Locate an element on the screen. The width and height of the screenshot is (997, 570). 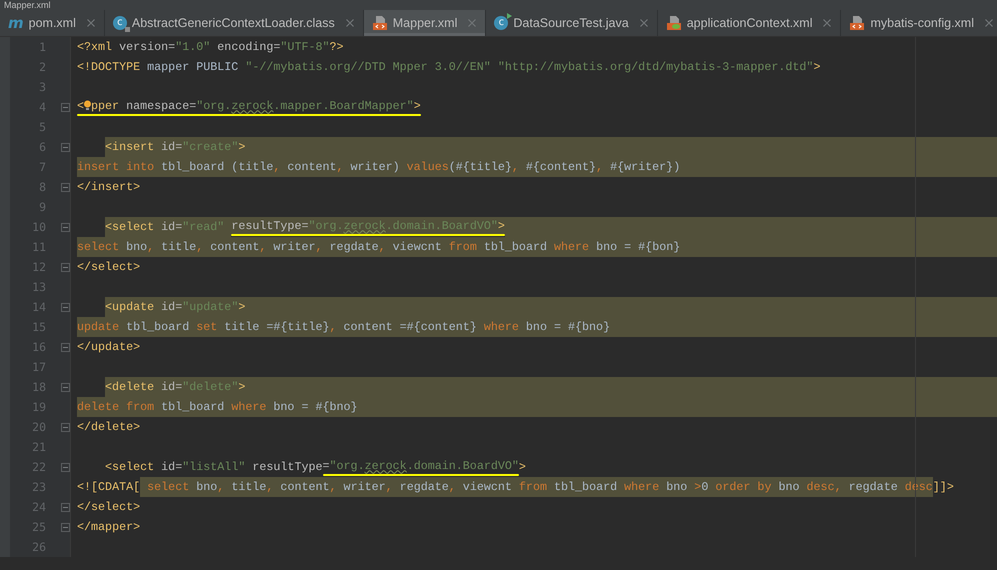
editor-tab: c DataSourceTest.java is located at coordinates (572, 23).